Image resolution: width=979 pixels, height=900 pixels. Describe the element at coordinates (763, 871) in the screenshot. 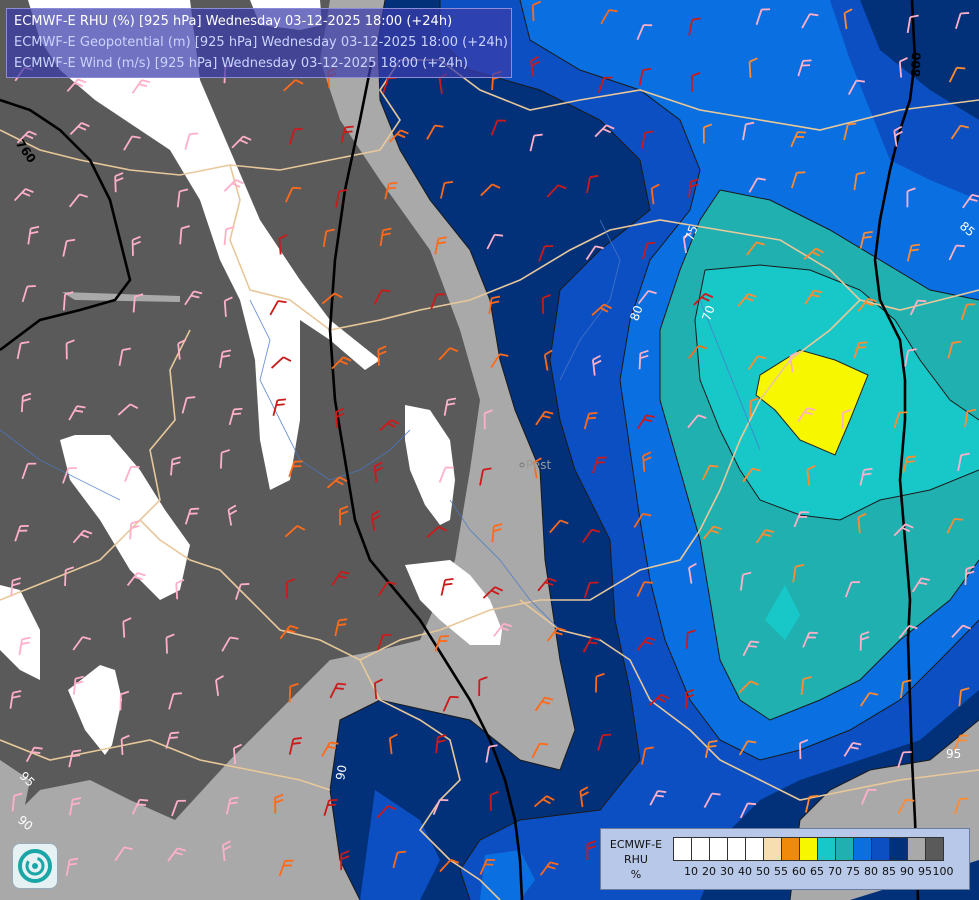

I see `legend-tick-label: 50` at that location.